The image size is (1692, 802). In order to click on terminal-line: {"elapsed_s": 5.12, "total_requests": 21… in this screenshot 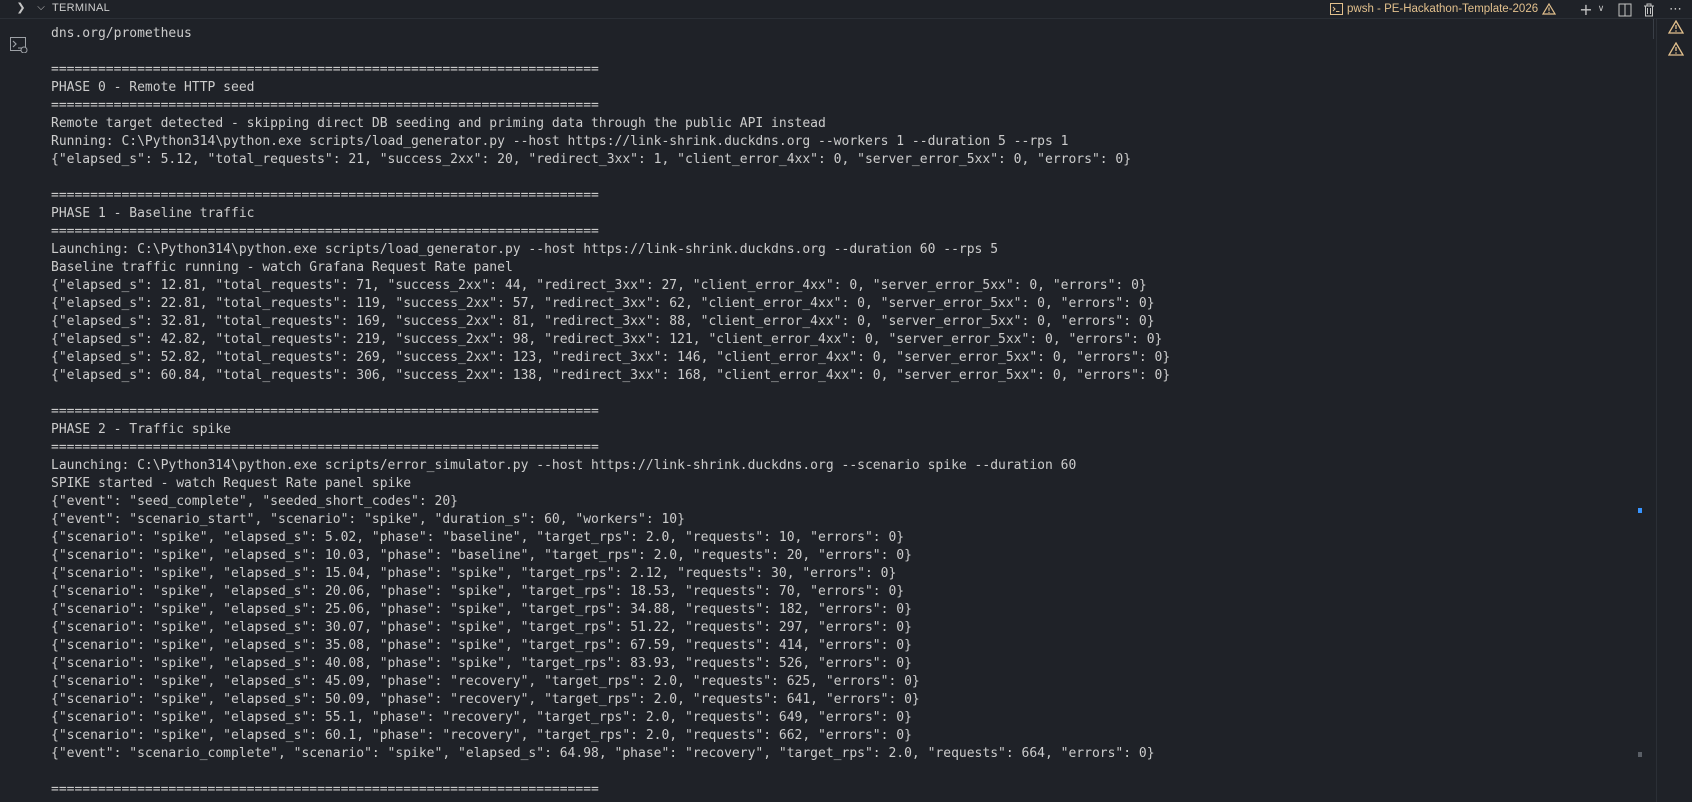, I will do `click(591, 159)`.